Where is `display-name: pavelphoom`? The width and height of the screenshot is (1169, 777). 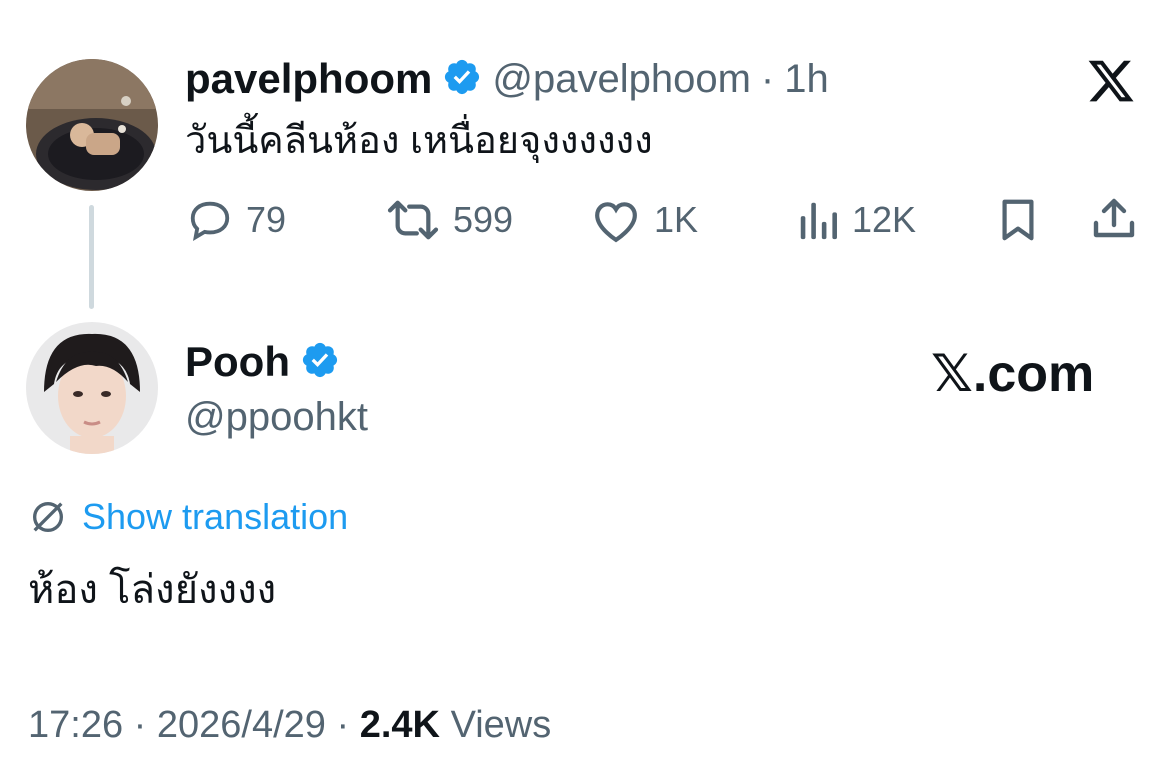 display-name: pavelphoom is located at coordinates (308, 79).